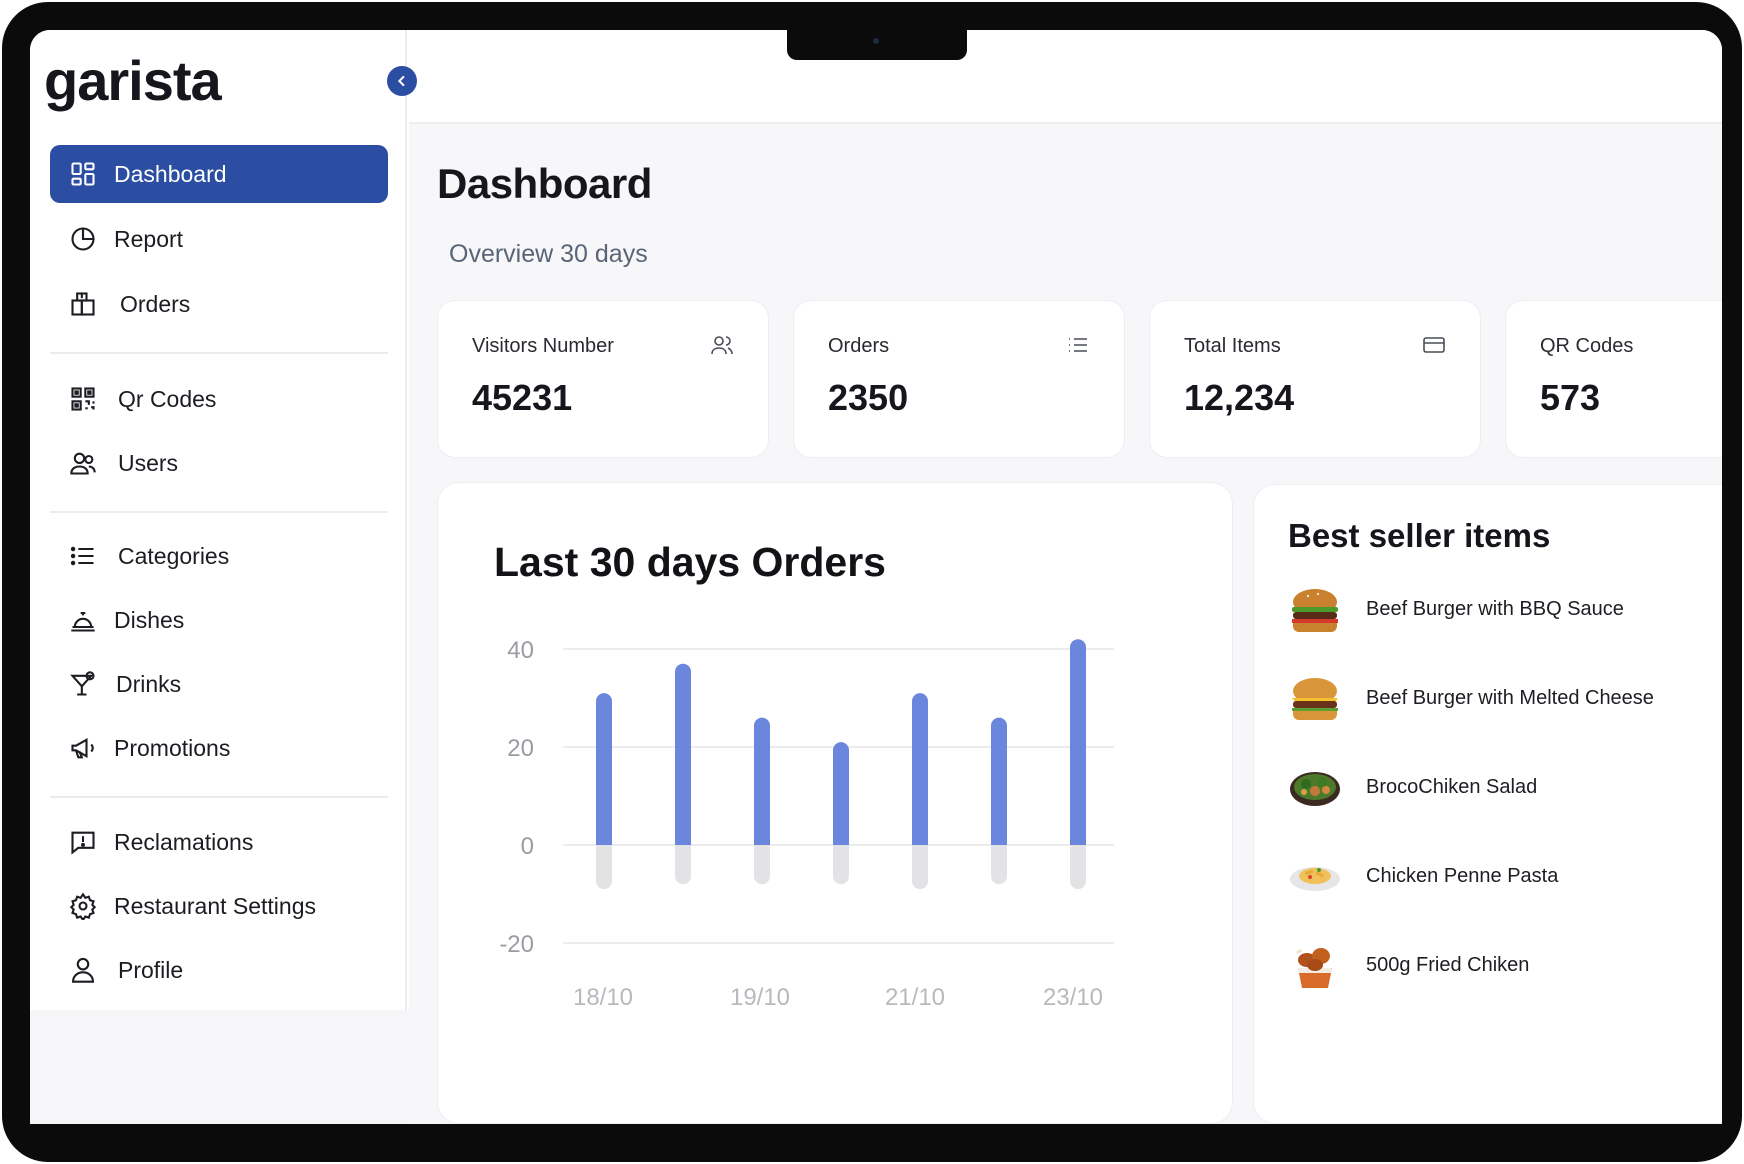 The width and height of the screenshot is (1744, 1164). I want to click on best-seller-item: 500g Fried Chiken, so click(1408, 965).